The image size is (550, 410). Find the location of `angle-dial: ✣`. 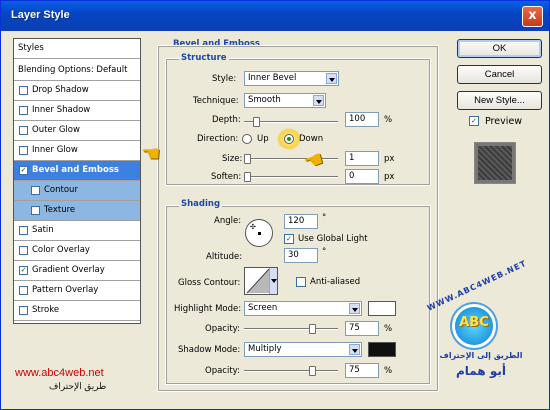

angle-dial: ✣ is located at coordinates (259, 233).